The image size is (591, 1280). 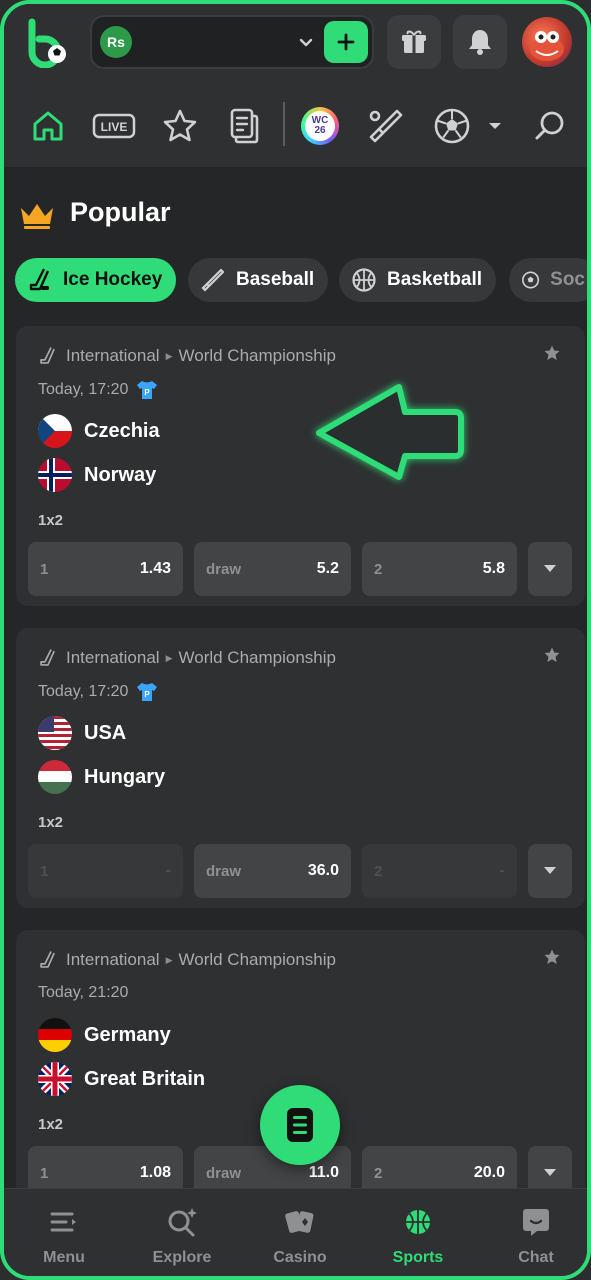 What do you see at coordinates (64, 1222) in the screenshot?
I see `menu-icon` at bounding box center [64, 1222].